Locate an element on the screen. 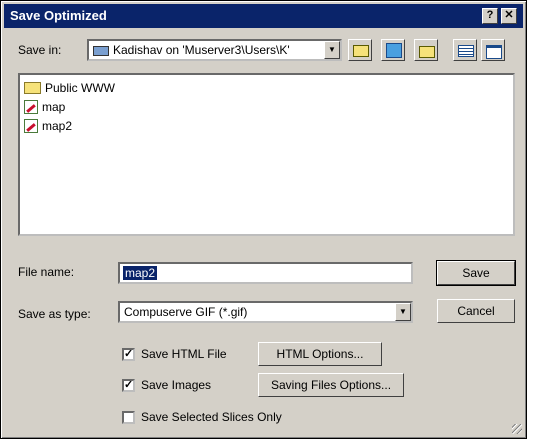 Image resolution: width=539 pixels, height=442 pixels. details-view-icon is located at coordinates (494, 52).